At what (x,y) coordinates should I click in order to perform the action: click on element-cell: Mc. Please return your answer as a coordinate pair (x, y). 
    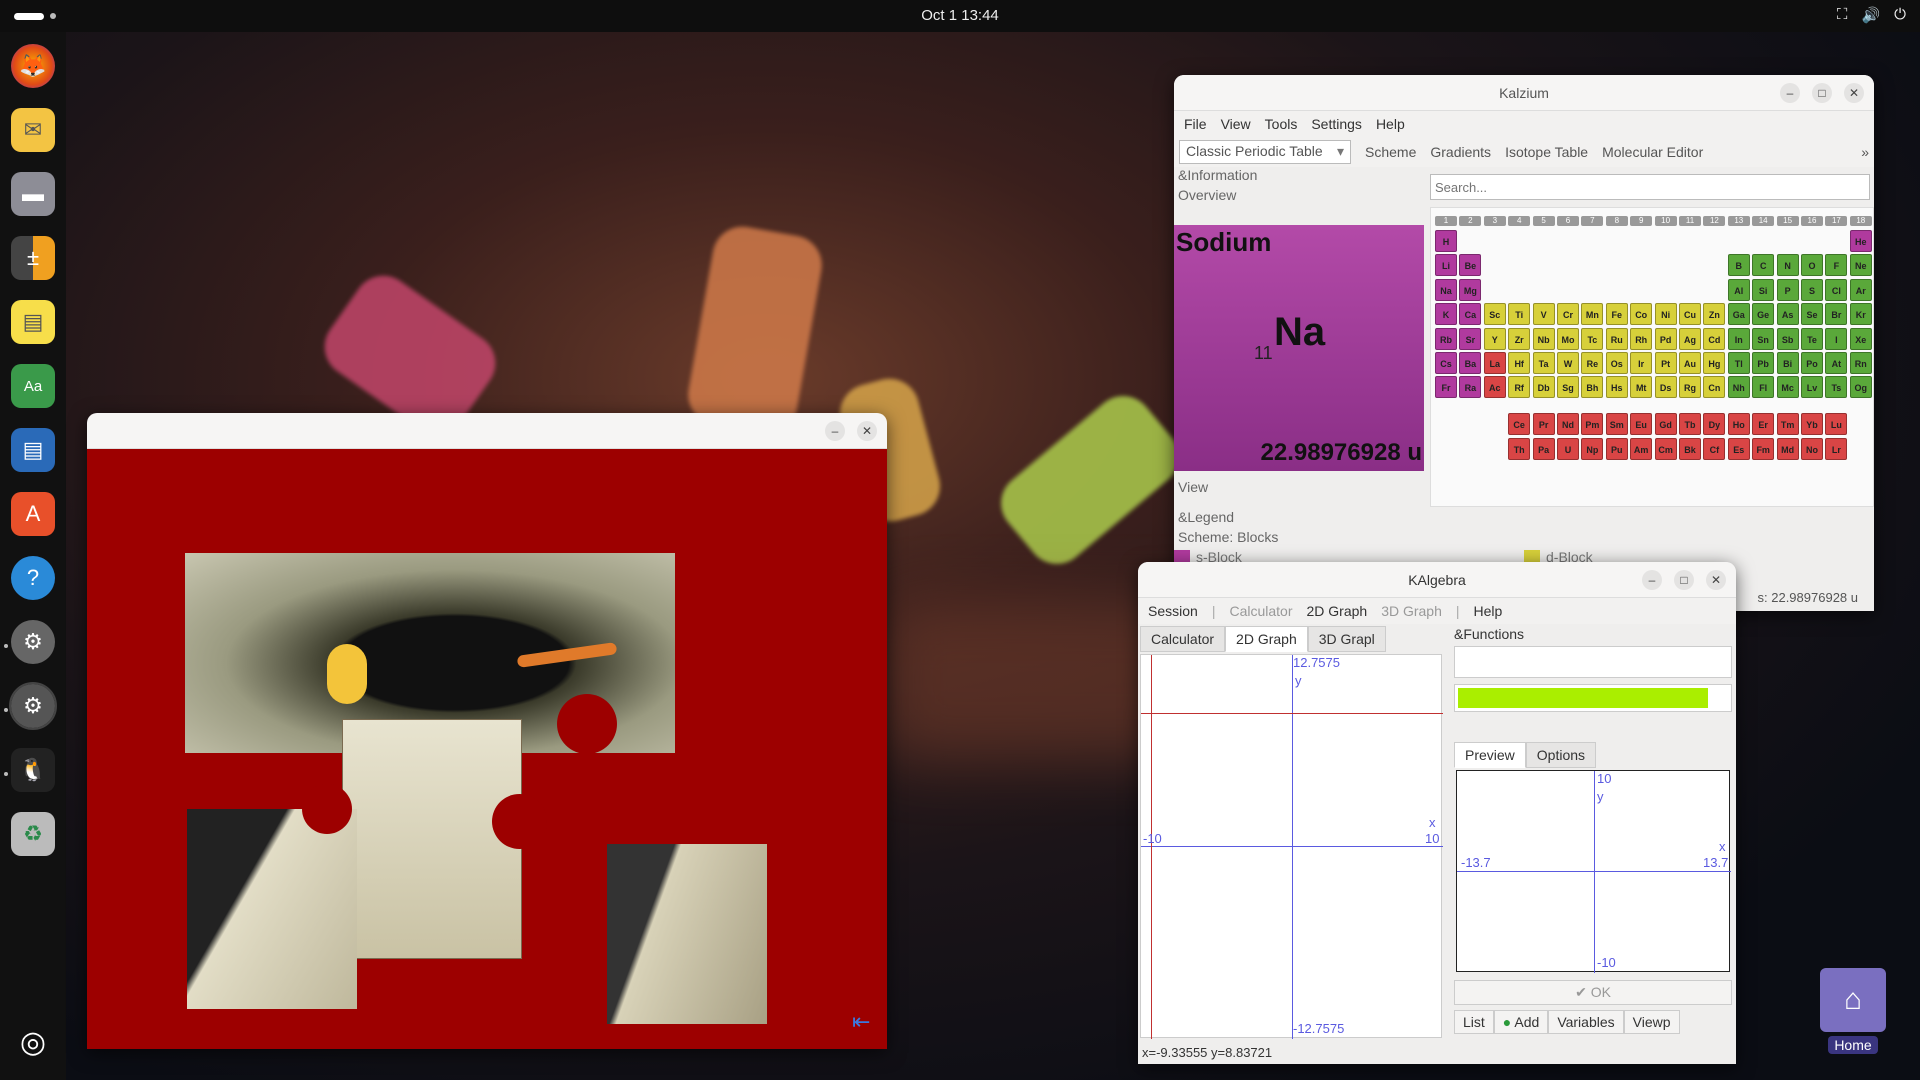
    Looking at the image, I should click on (1787, 387).